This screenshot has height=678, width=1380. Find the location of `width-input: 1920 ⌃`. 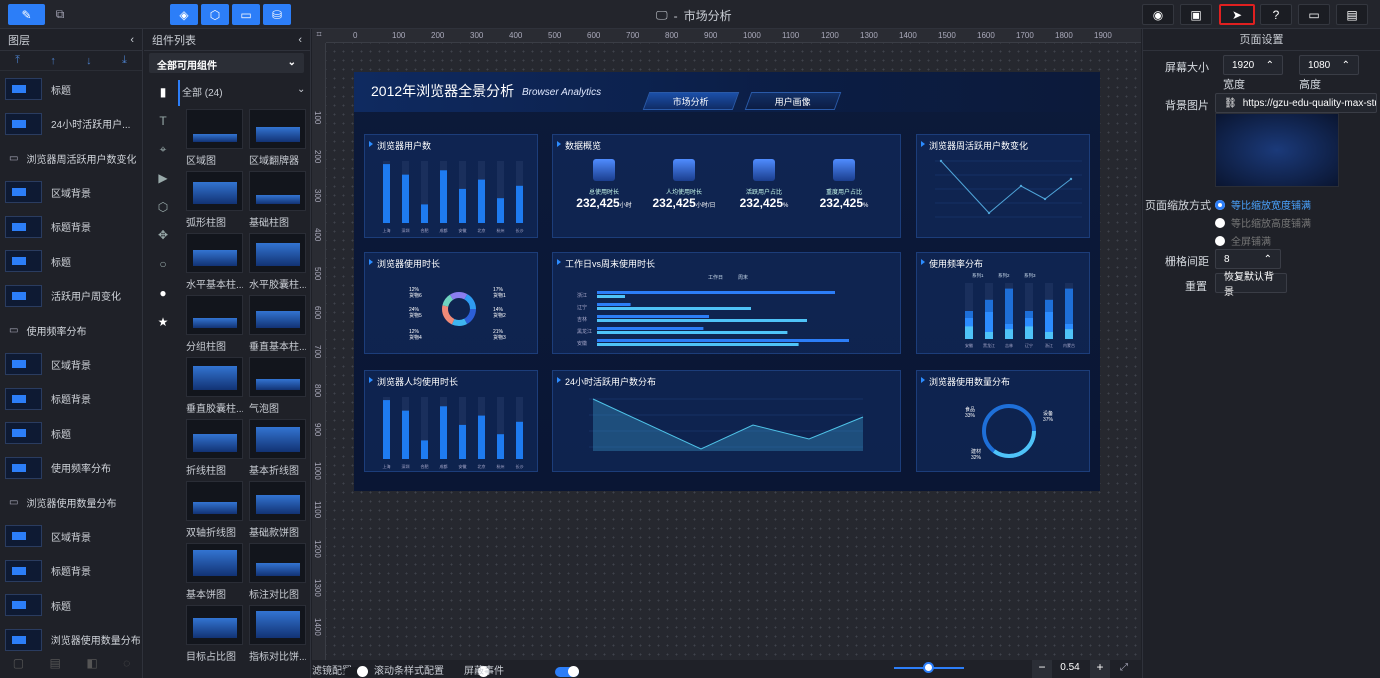

width-input: 1920 ⌃ is located at coordinates (1253, 65).